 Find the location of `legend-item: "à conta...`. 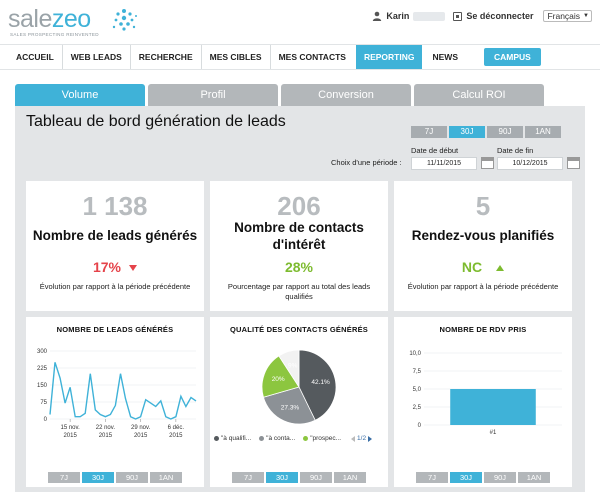

legend-item: "à conta... is located at coordinates (277, 438).